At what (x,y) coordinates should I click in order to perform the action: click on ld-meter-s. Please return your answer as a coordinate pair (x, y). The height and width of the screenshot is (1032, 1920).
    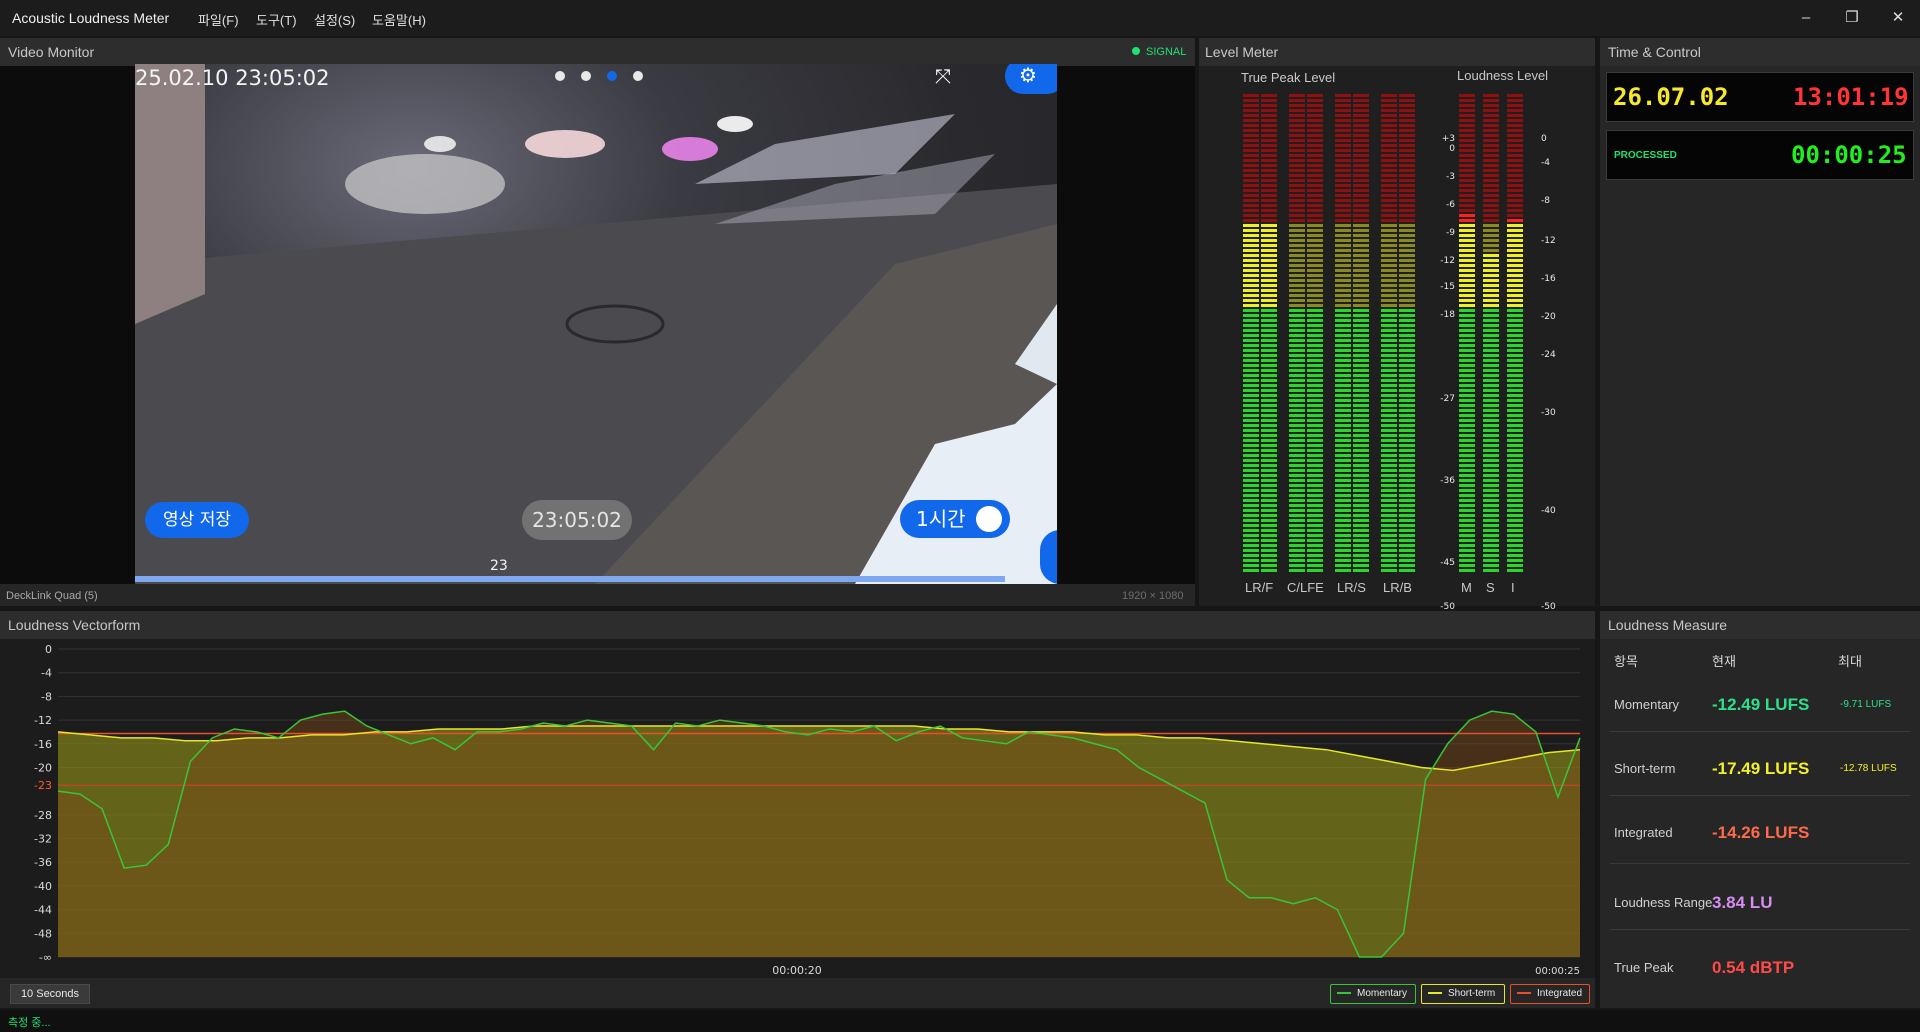
    Looking at the image, I should click on (1491, 334).